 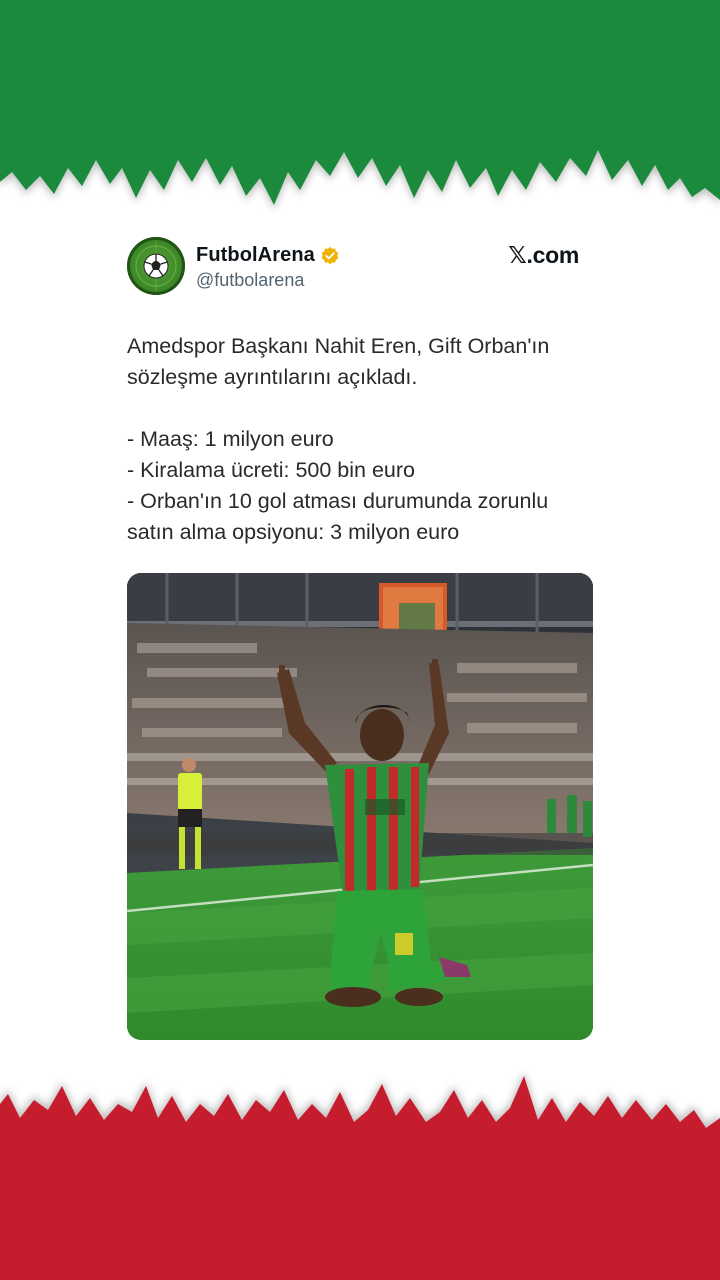 I want to click on x-com-logo: 𝕏.com, so click(x=543, y=255).